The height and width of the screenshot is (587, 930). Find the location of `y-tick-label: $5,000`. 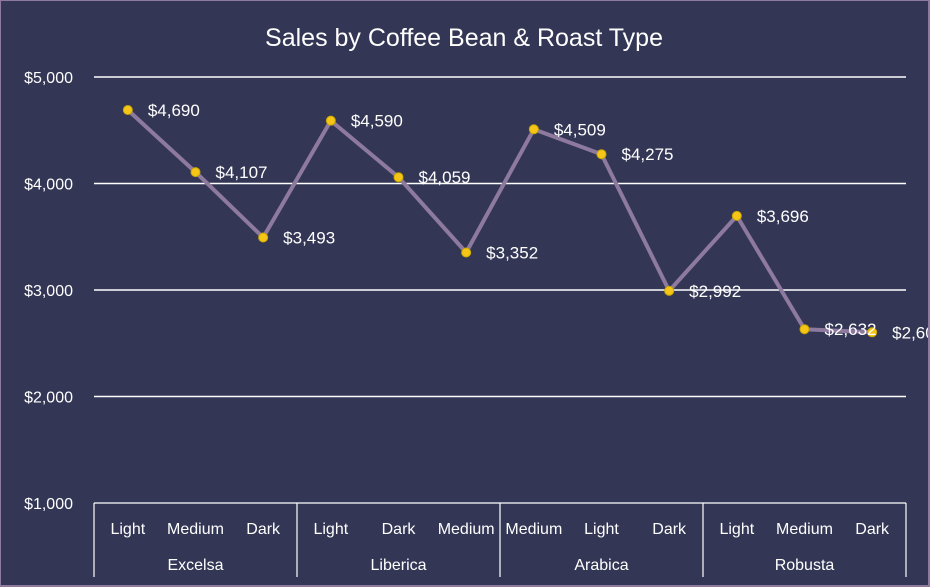

y-tick-label: $5,000 is located at coordinates (48, 78).